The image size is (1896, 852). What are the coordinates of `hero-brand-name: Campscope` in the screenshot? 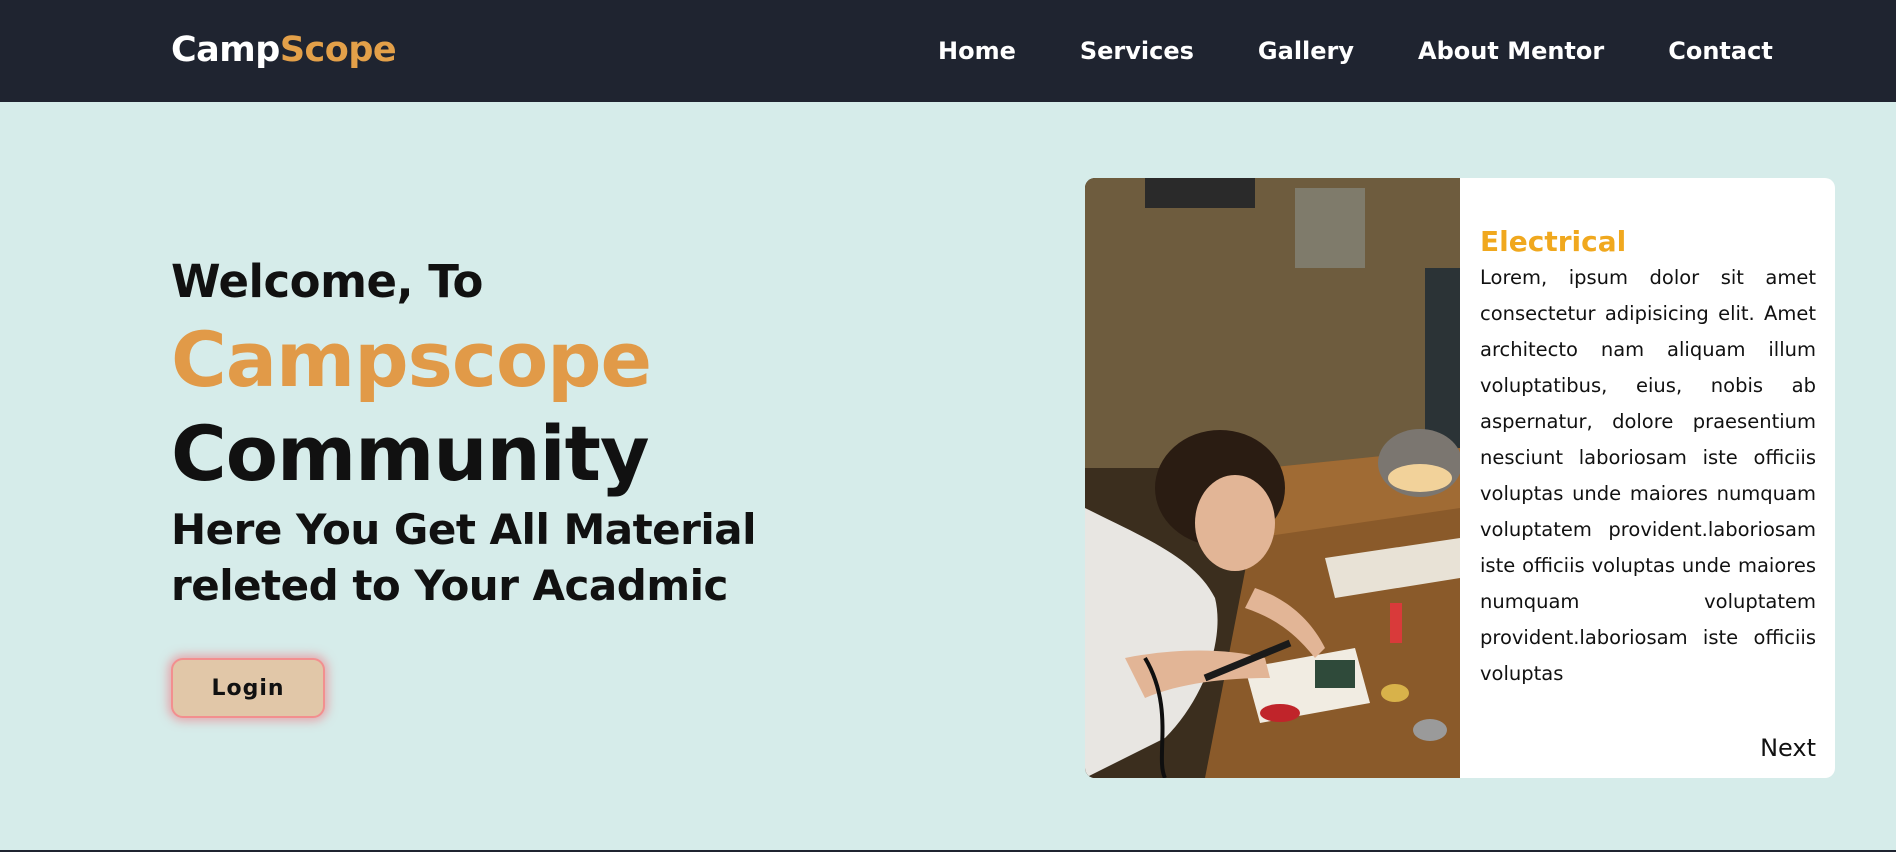 It's located at (411, 359).